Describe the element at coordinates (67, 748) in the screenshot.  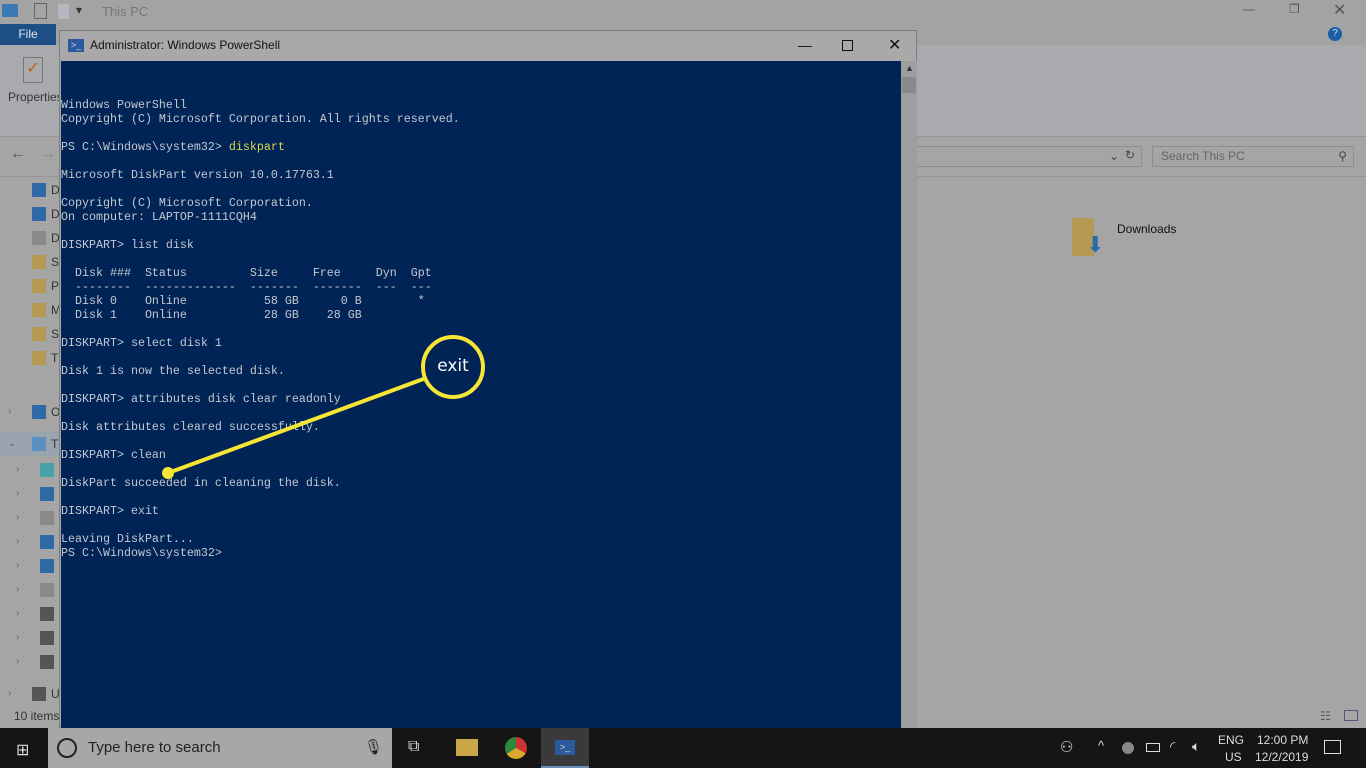
I see `cortana-icon` at that location.